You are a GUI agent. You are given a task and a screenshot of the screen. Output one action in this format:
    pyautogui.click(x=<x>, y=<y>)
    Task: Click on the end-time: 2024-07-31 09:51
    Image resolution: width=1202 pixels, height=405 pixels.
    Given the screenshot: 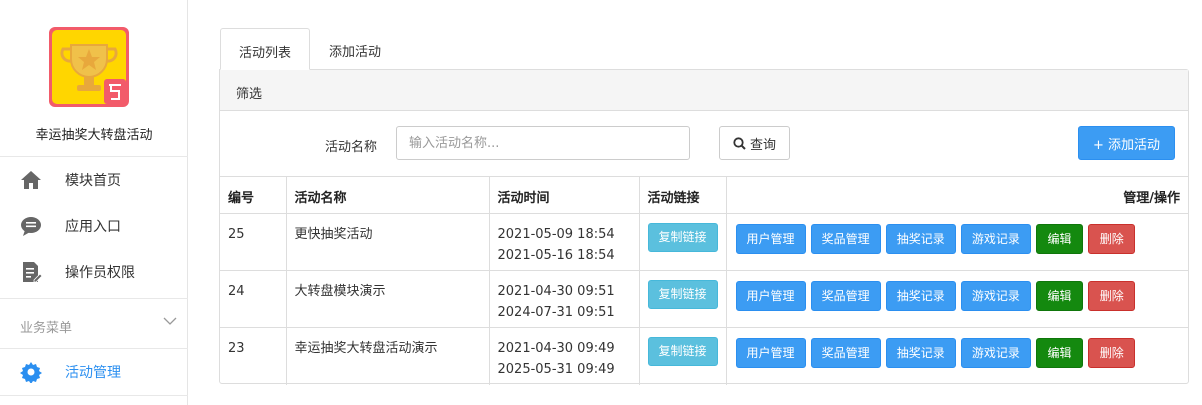 What is the action you would take?
    pyautogui.click(x=556, y=312)
    